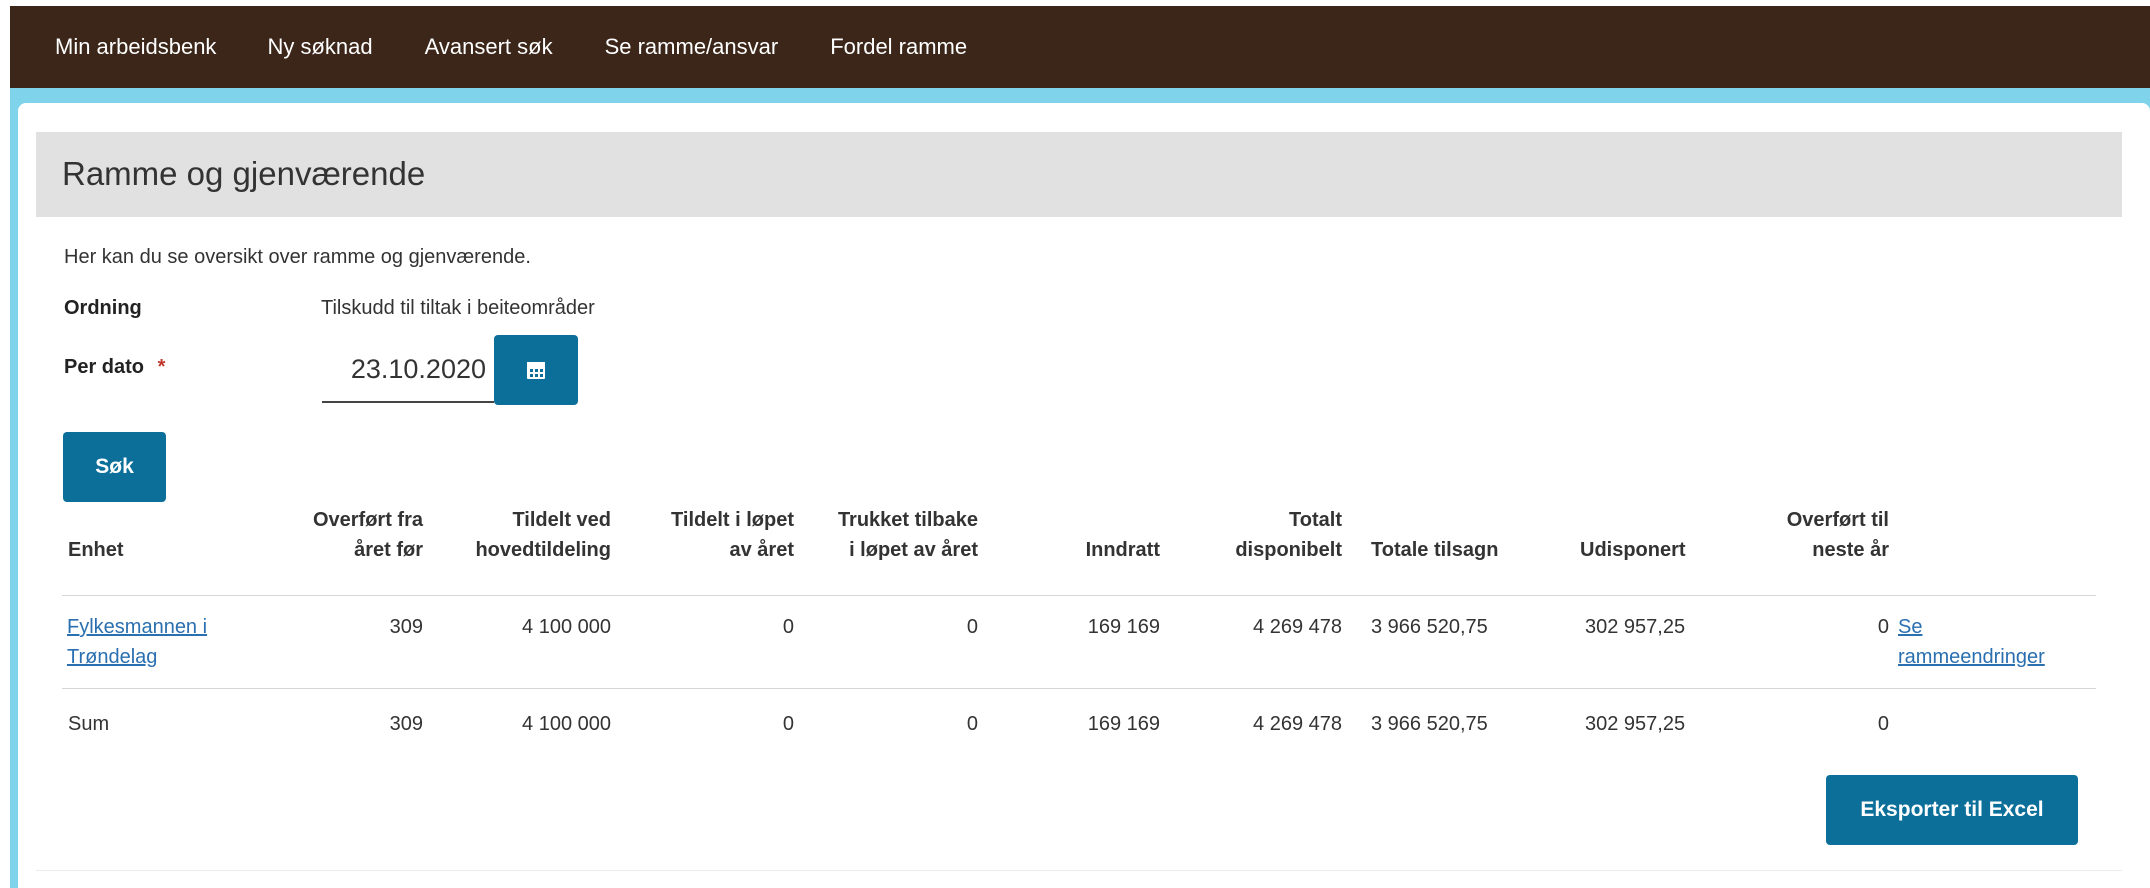  I want to click on col-header-trukket: Trukket tilbake i løpet av året, so click(907, 535).